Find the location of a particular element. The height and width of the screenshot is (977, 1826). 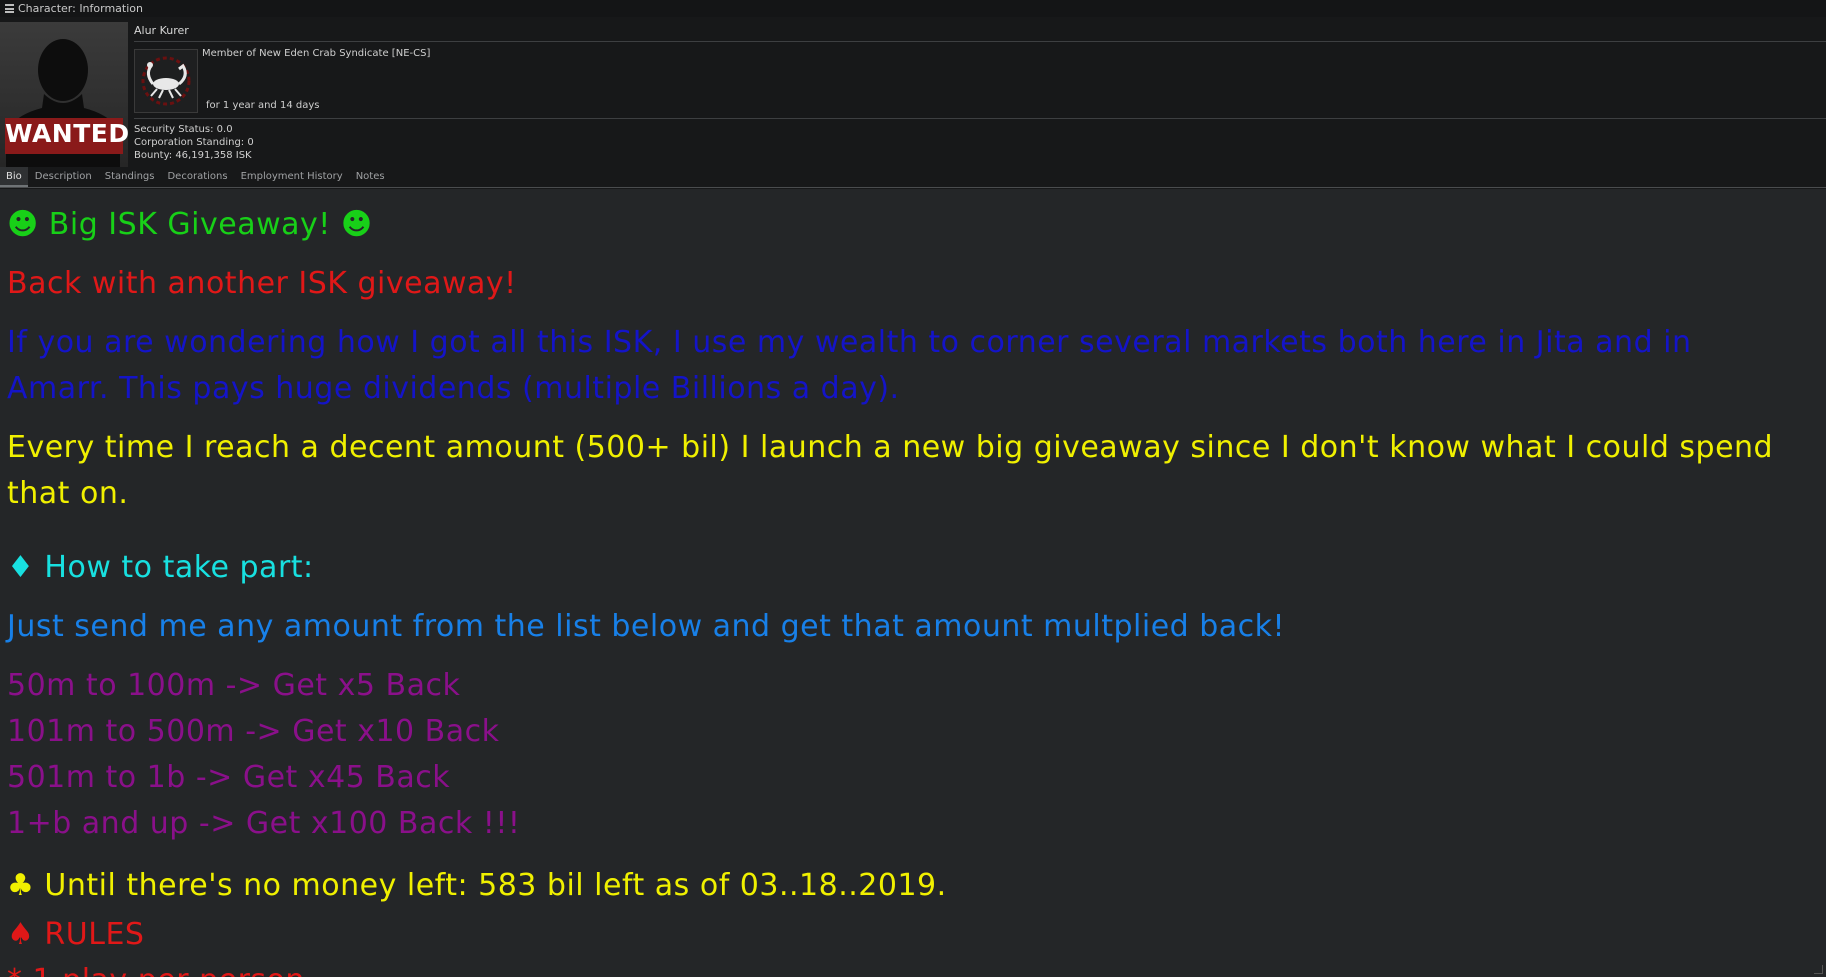

tab-decorations: Decorations is located at coordinates (197, 177).